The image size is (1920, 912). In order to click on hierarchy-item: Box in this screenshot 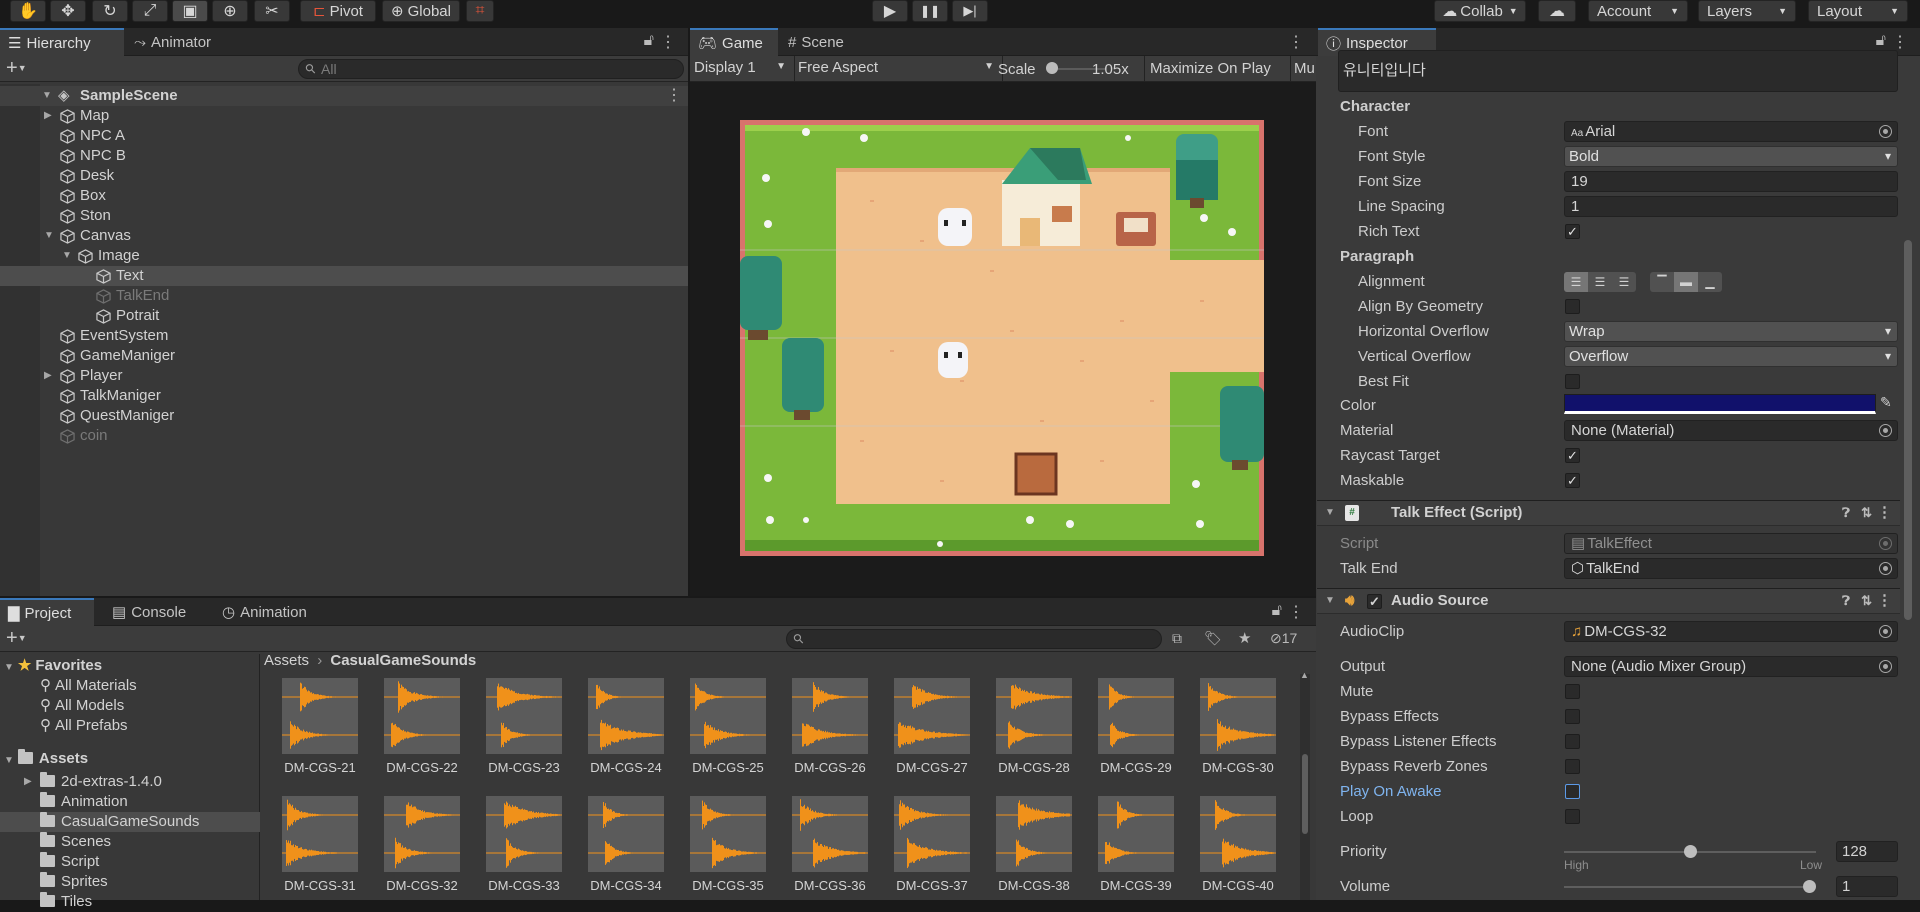, I will do `click(344, 196)`.